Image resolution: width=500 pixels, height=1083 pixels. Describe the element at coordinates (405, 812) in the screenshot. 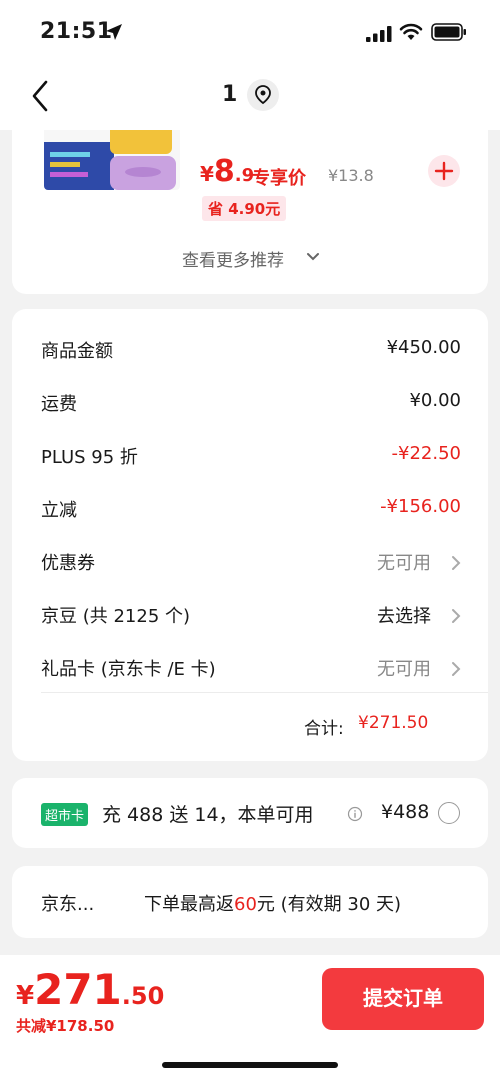

I see `supermarket-card-price: ¥488` at that location.